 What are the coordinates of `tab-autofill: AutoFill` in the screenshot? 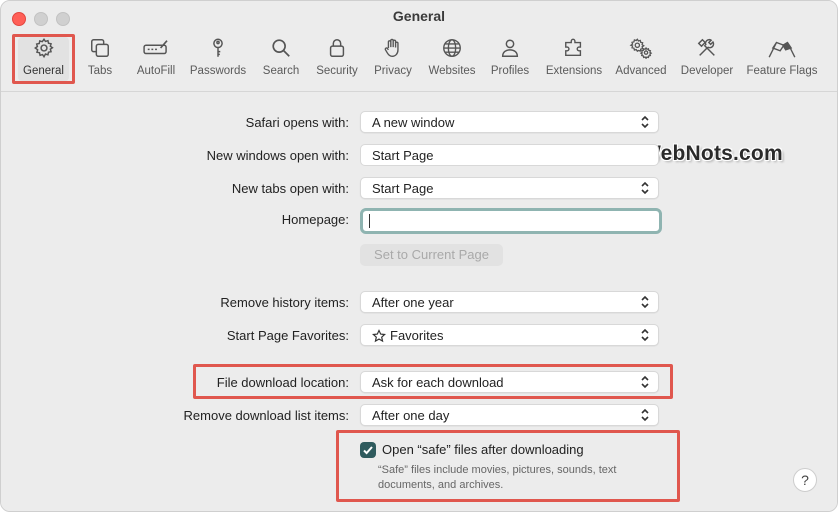 It's located at (156, 59).